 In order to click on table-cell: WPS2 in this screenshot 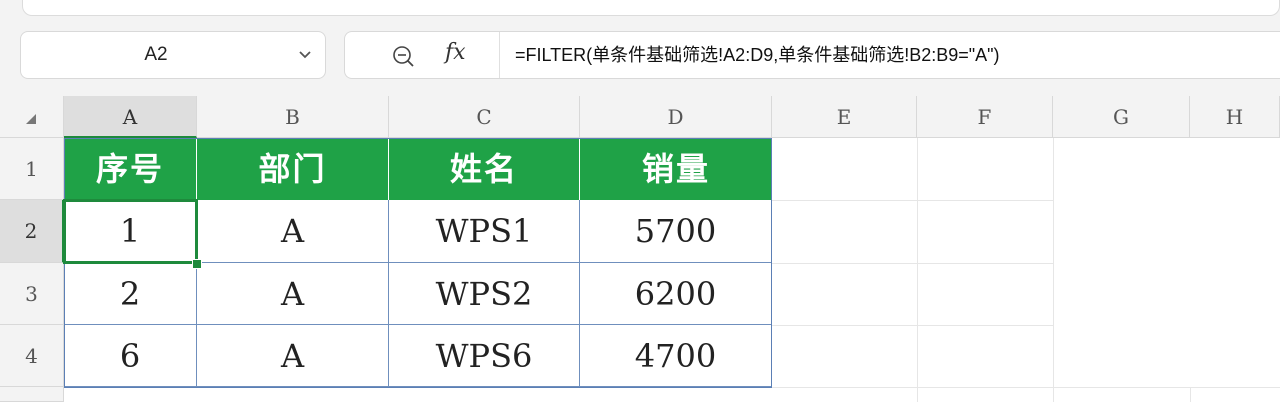, I will do `click(484, 294)`.